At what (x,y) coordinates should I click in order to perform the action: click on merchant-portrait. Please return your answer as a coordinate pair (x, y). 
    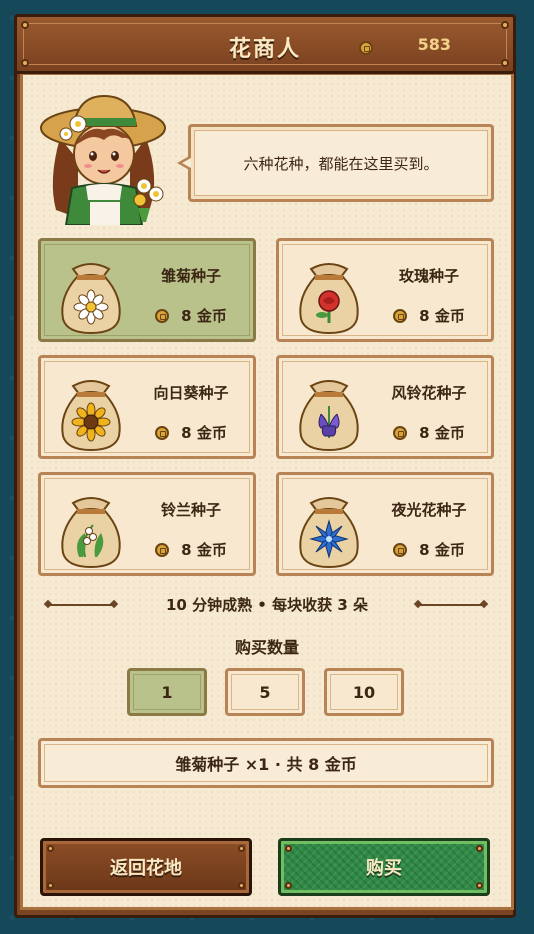
    Looking at the image, I should click on (103, 159).